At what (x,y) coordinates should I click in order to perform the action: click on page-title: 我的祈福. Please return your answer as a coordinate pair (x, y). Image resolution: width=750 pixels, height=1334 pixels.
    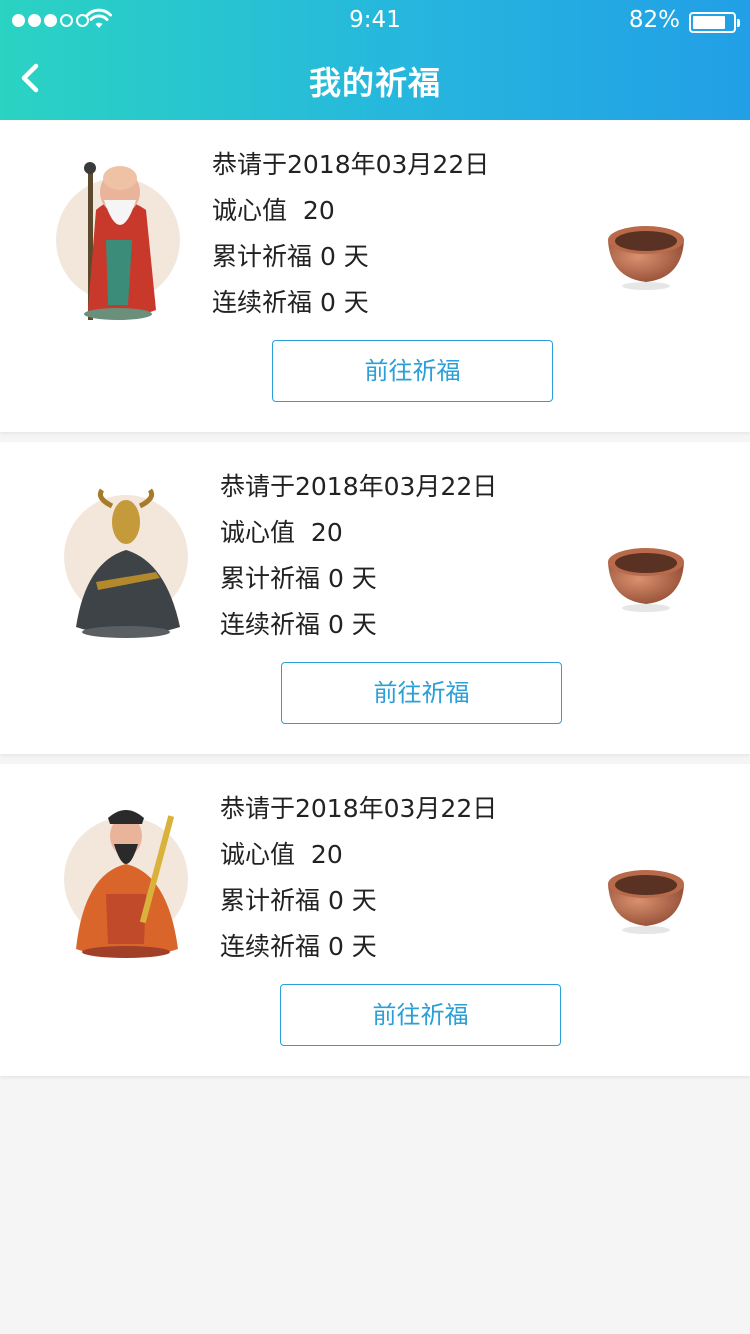
    Looking at the image, I should click on (374, 83).